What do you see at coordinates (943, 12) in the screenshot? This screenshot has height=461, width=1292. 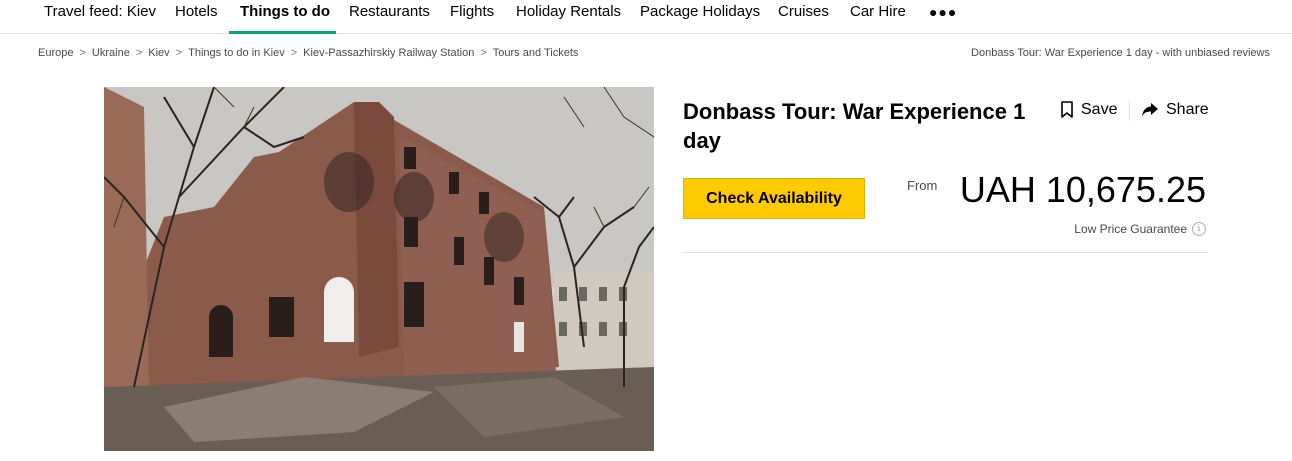 I see `more-menu-icon: ●●●` at bounding box center [943, 12].